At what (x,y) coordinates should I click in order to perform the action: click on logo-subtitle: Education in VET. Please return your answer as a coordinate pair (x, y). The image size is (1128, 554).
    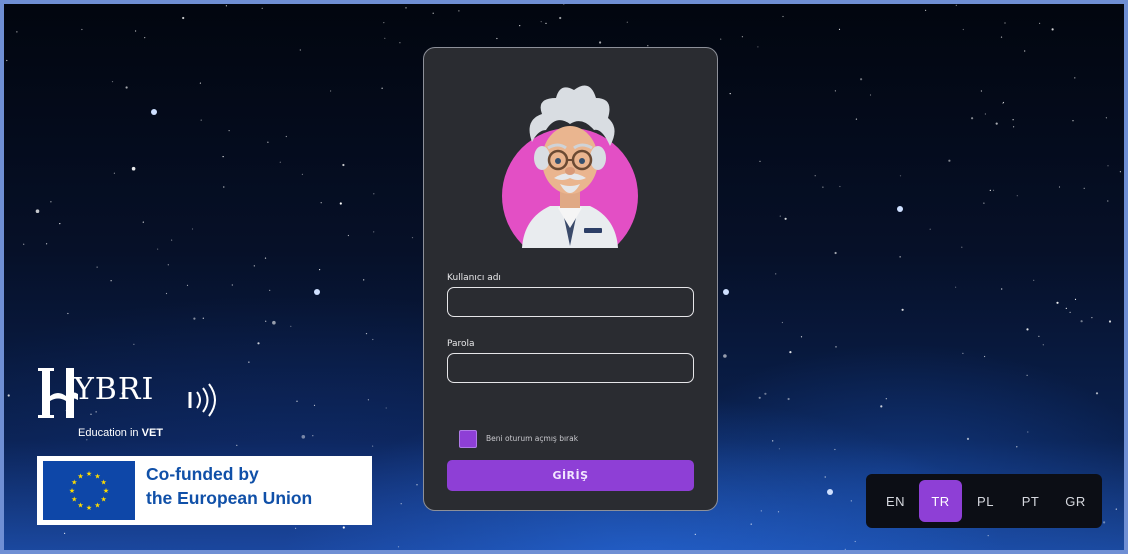
    Looking at the image, I should click on (120, 433).